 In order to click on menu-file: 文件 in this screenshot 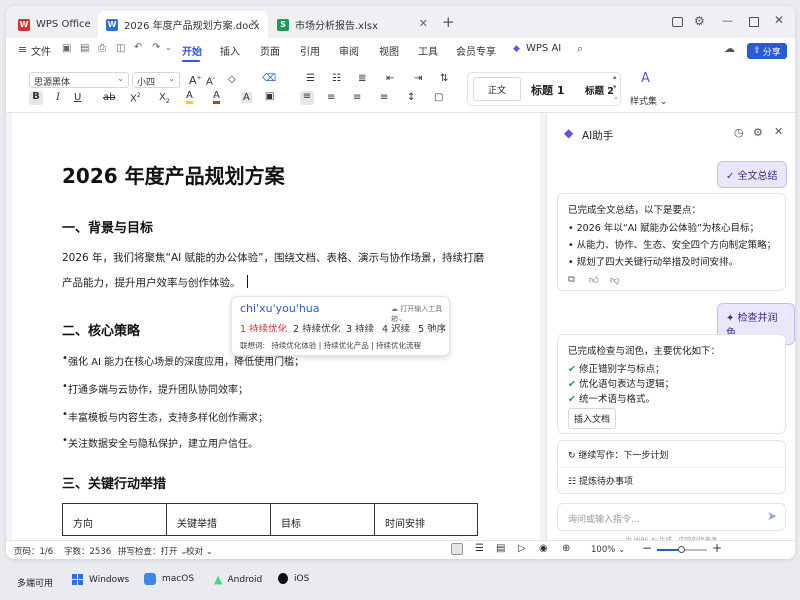, I will do `click(41, 50)`.